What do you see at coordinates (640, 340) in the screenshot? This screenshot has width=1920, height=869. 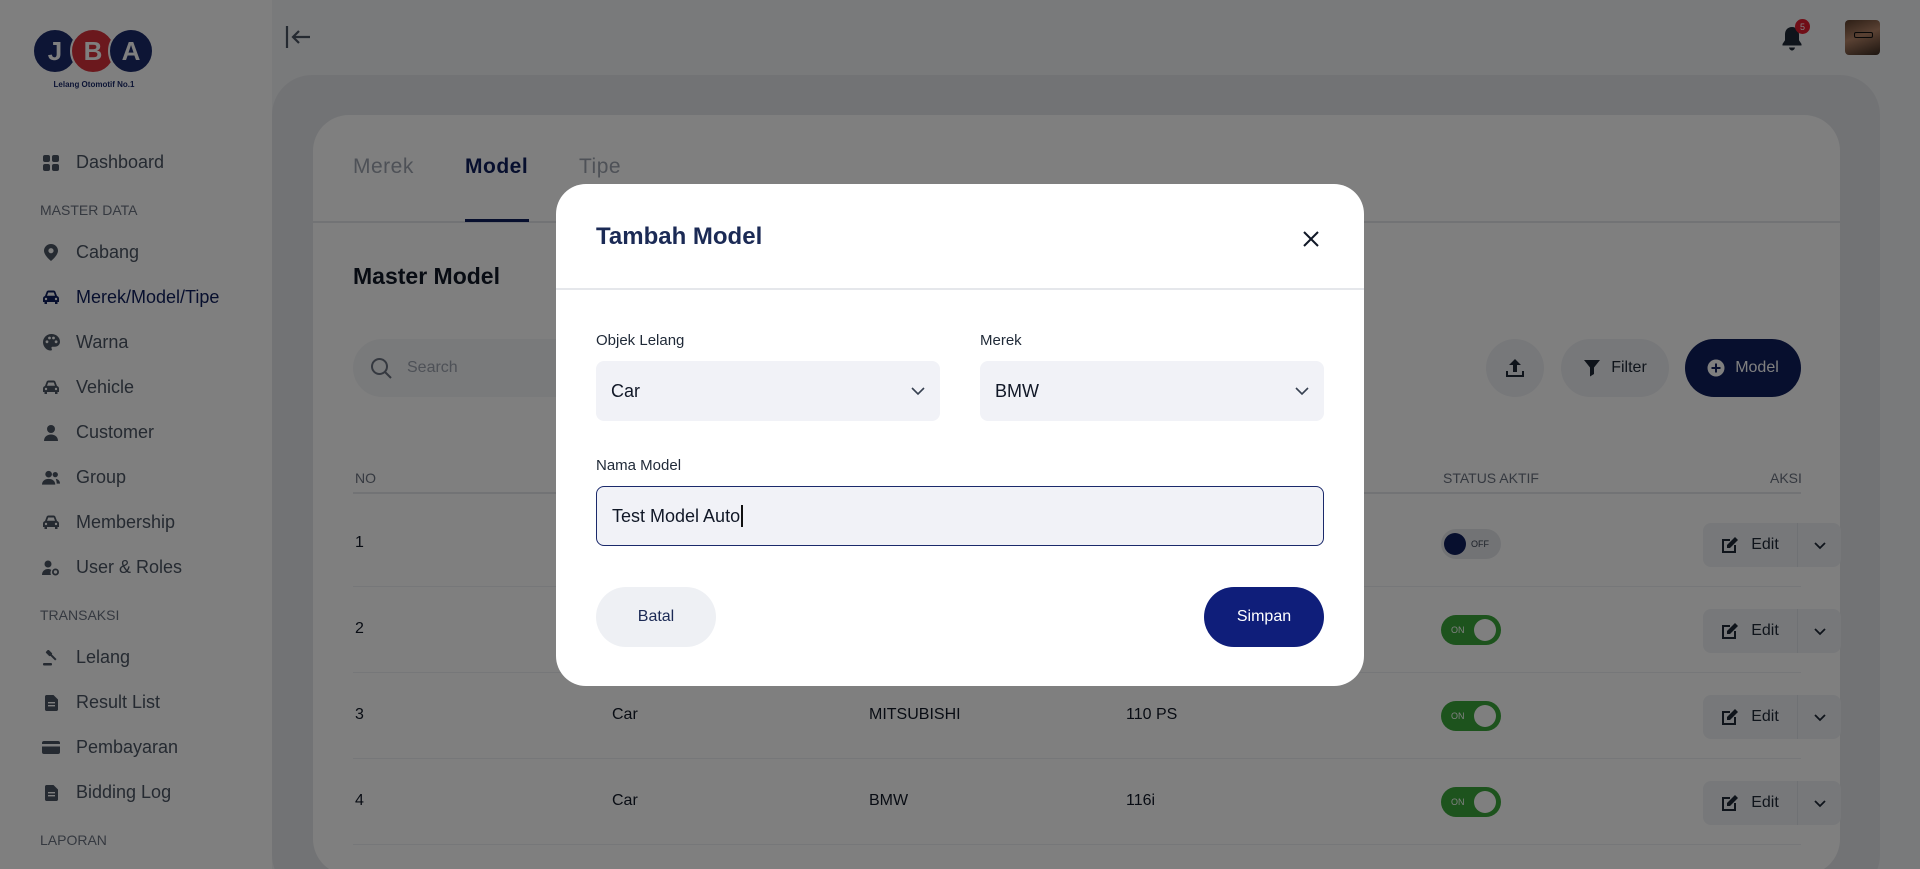 I see `objek-lelang-label: Objek Lelang` at bounding box center [640, 340].